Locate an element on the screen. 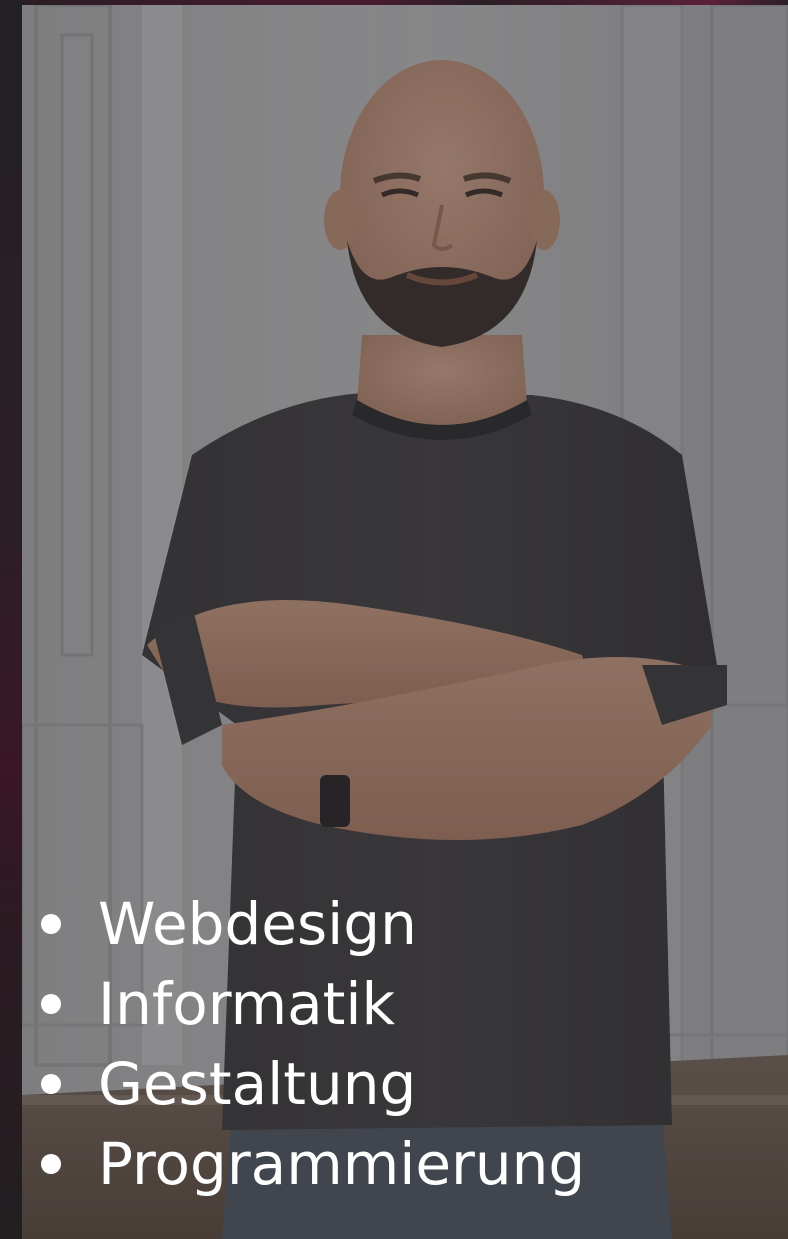 This screenshot has width=788, height=1239. list-item: Programmierung is located at coordinates (313, 1164).